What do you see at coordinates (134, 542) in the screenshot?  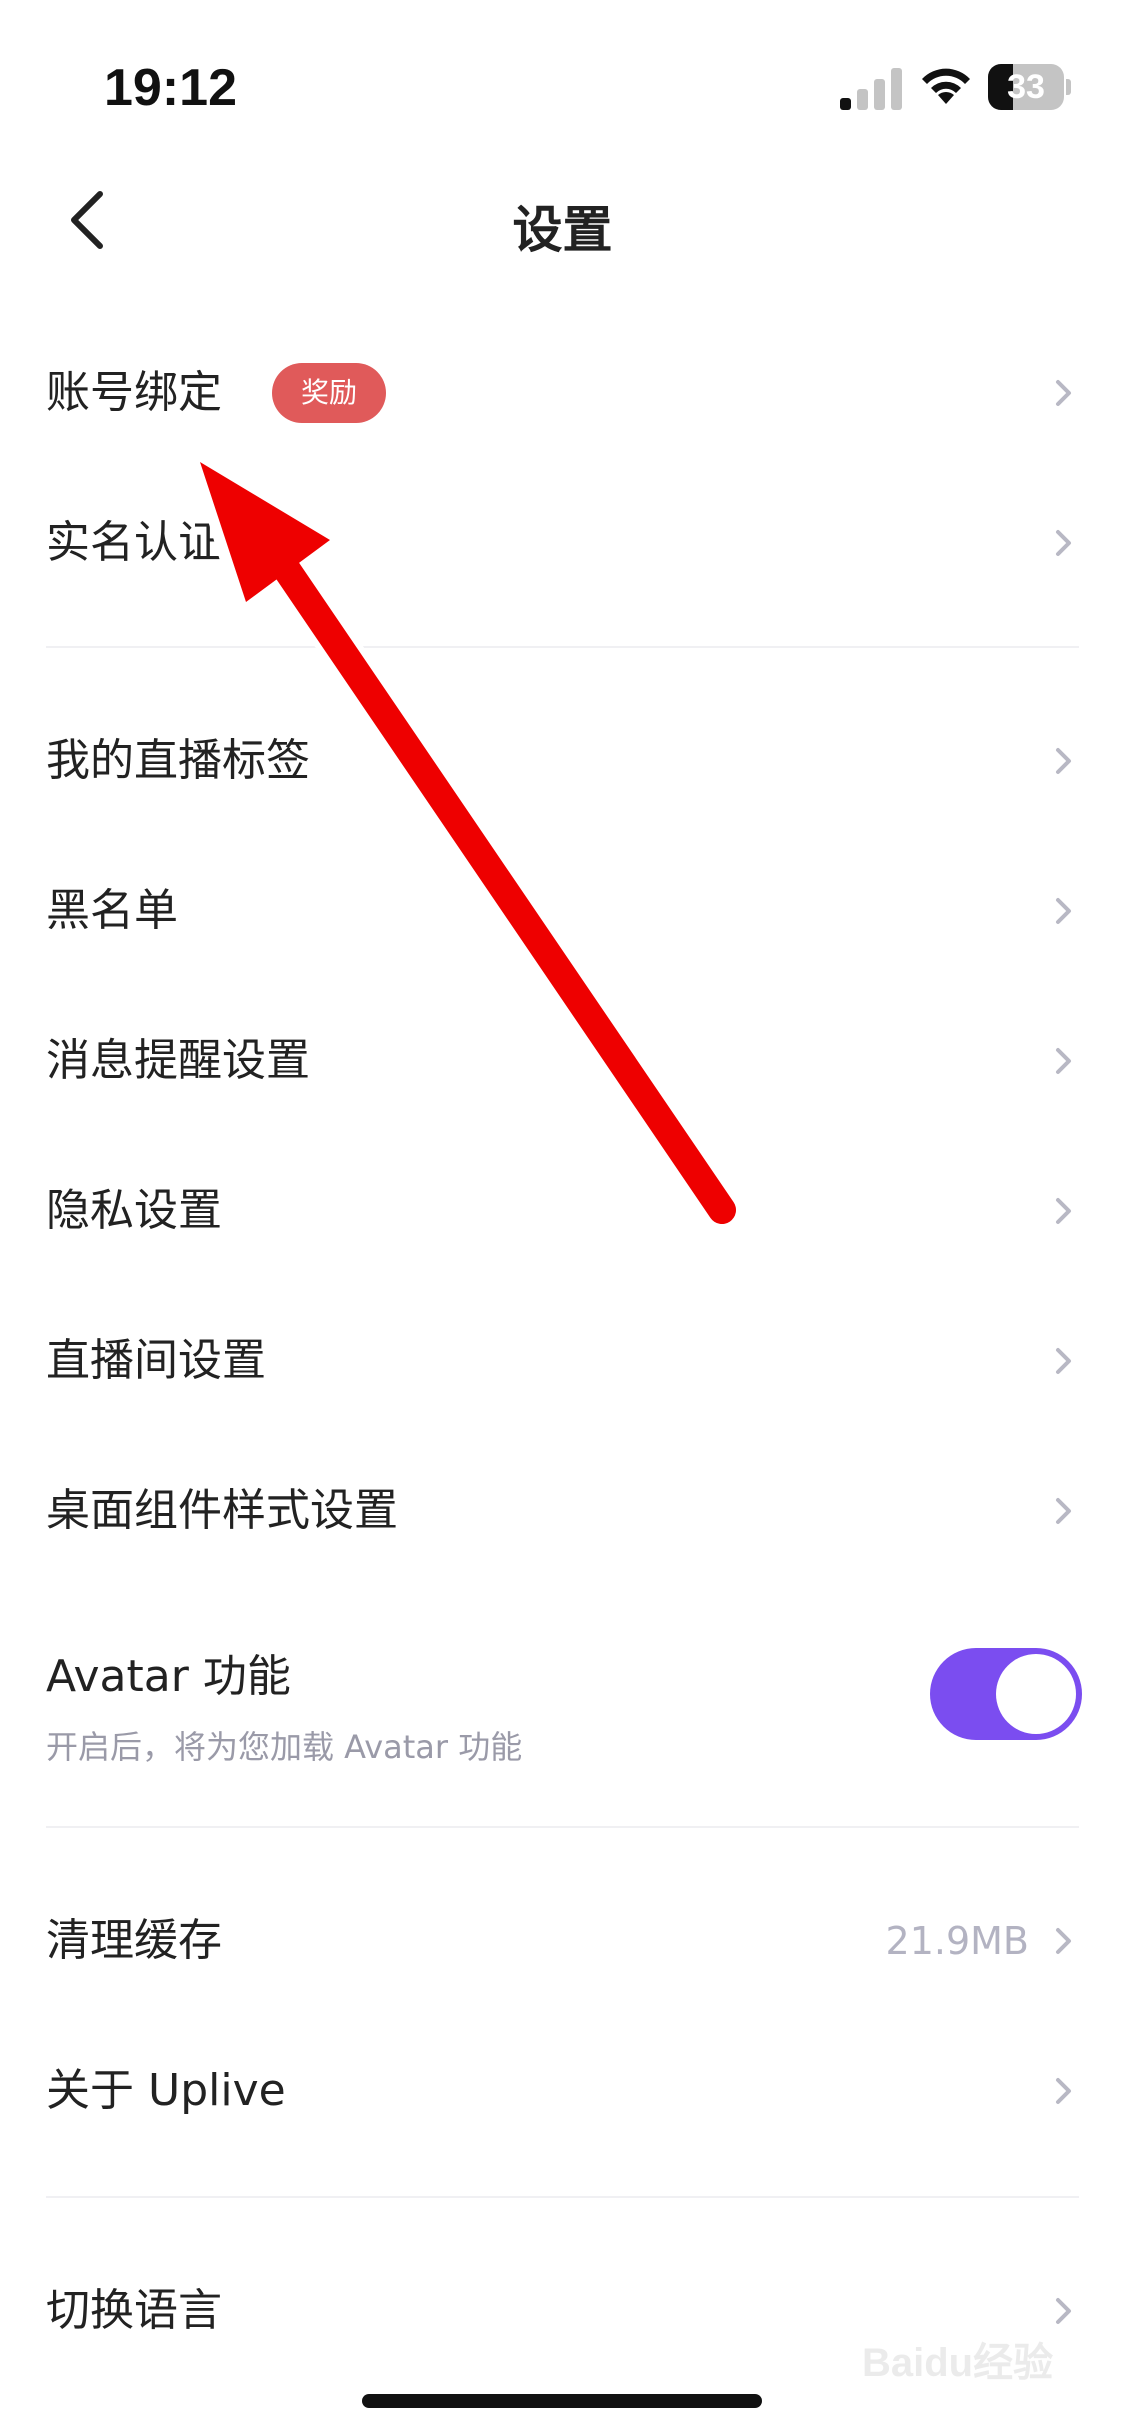 I see `row-label: 实名认证` at bounding box center [134, 542].